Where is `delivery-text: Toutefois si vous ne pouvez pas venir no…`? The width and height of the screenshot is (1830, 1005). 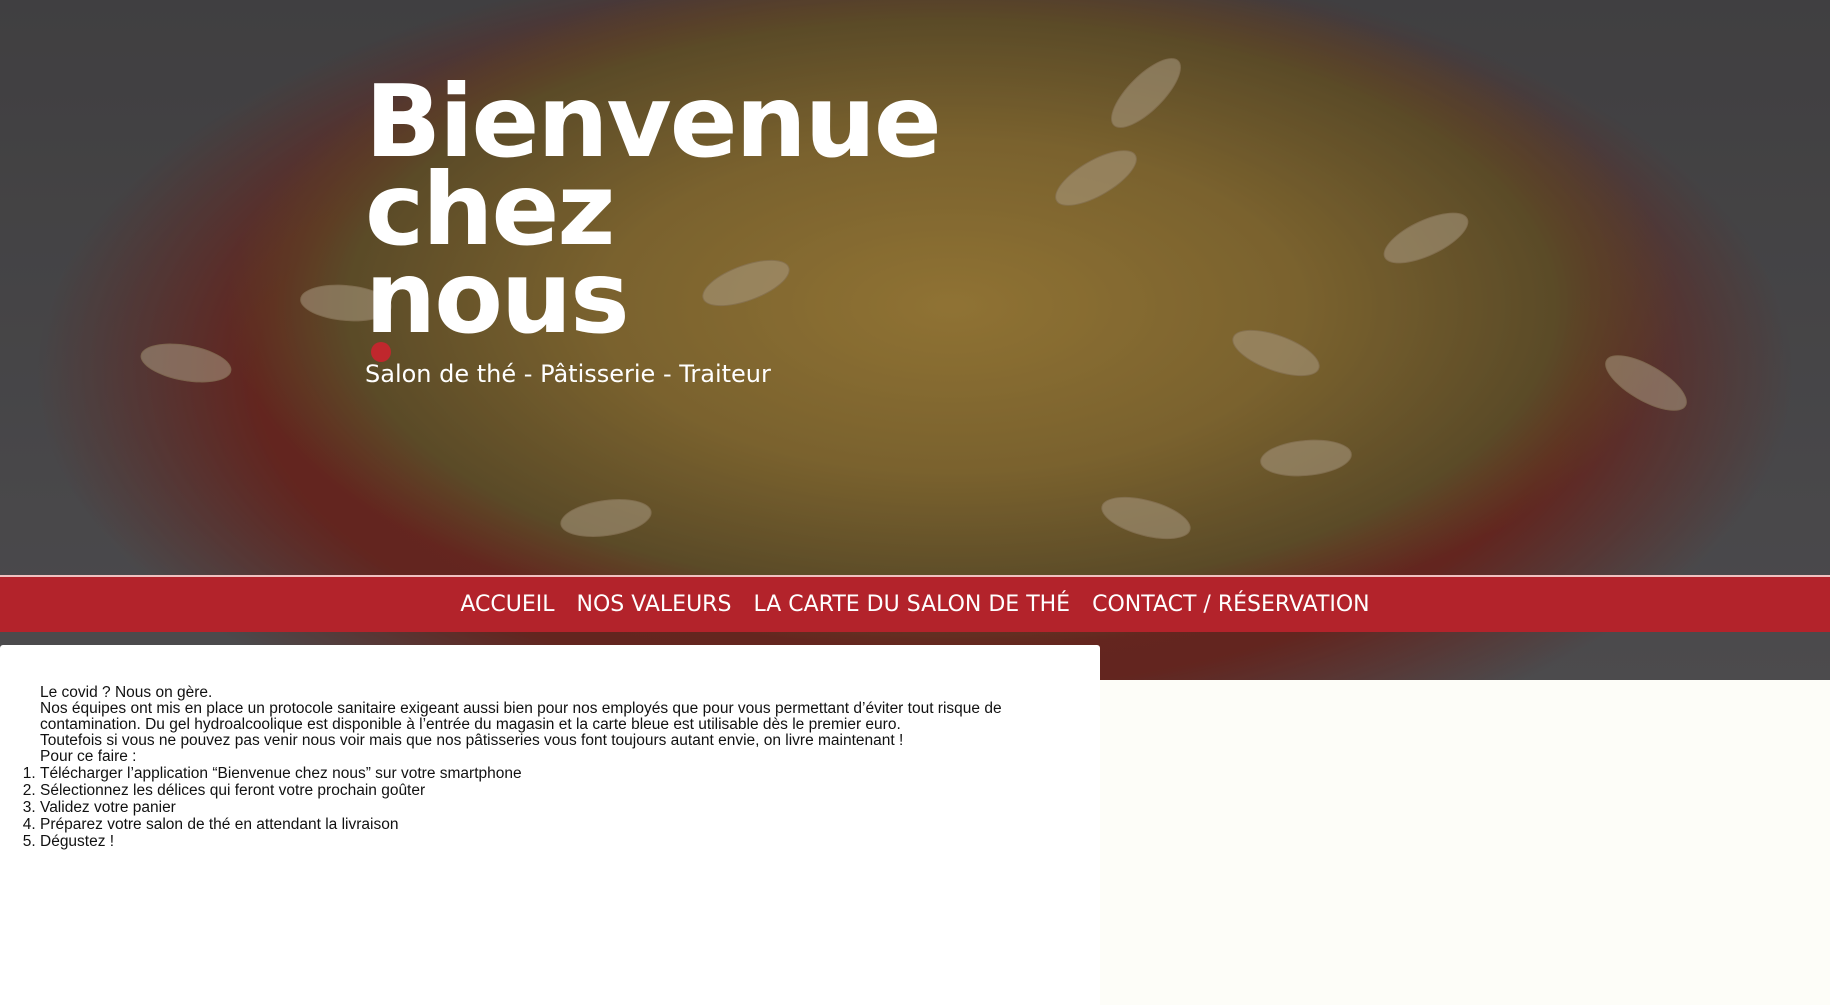 delivery-text: Toutefois si vous ne pouvez pas venir no… is located at coordinates (472, 740).